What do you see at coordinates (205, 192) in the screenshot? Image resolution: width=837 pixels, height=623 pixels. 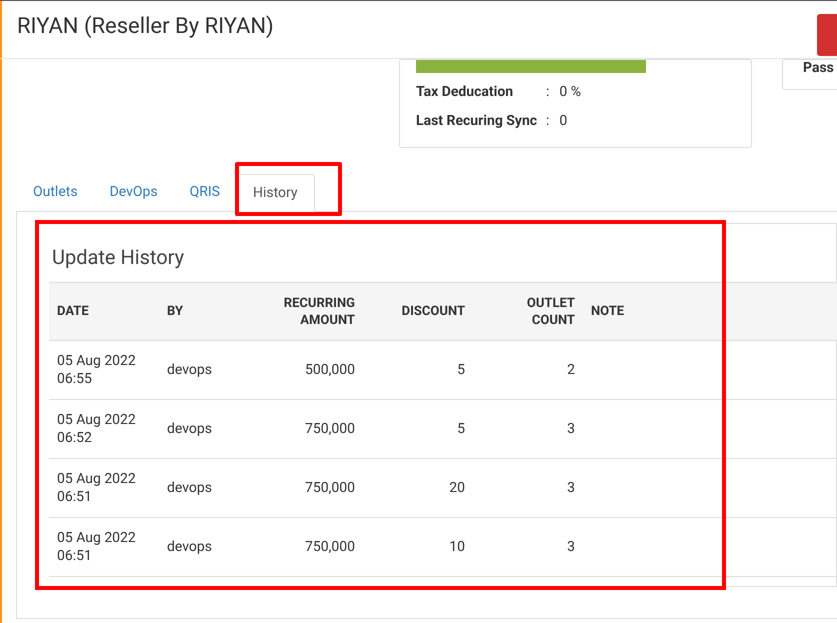 I see `tab: QRIS` at bounding box center [205, 192].